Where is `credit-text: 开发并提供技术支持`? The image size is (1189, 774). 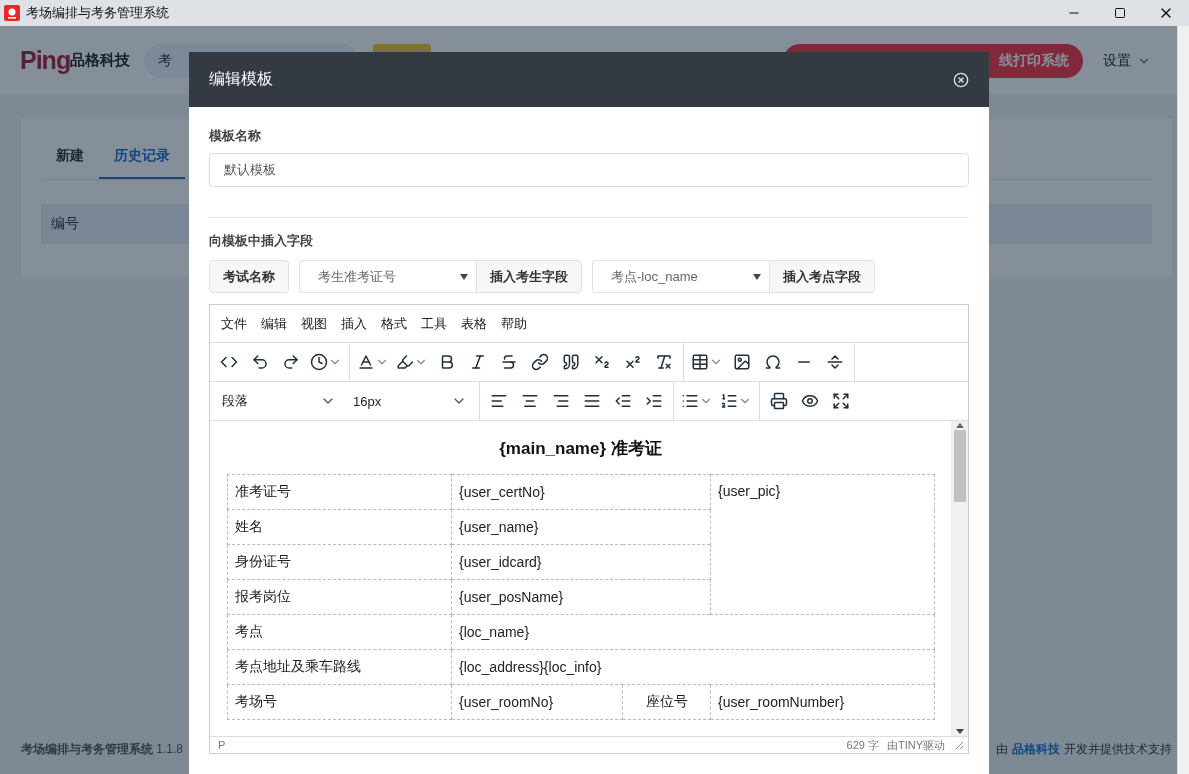
credit-text: 开发并提供技术支持 is located at coordinates (1118, 749).